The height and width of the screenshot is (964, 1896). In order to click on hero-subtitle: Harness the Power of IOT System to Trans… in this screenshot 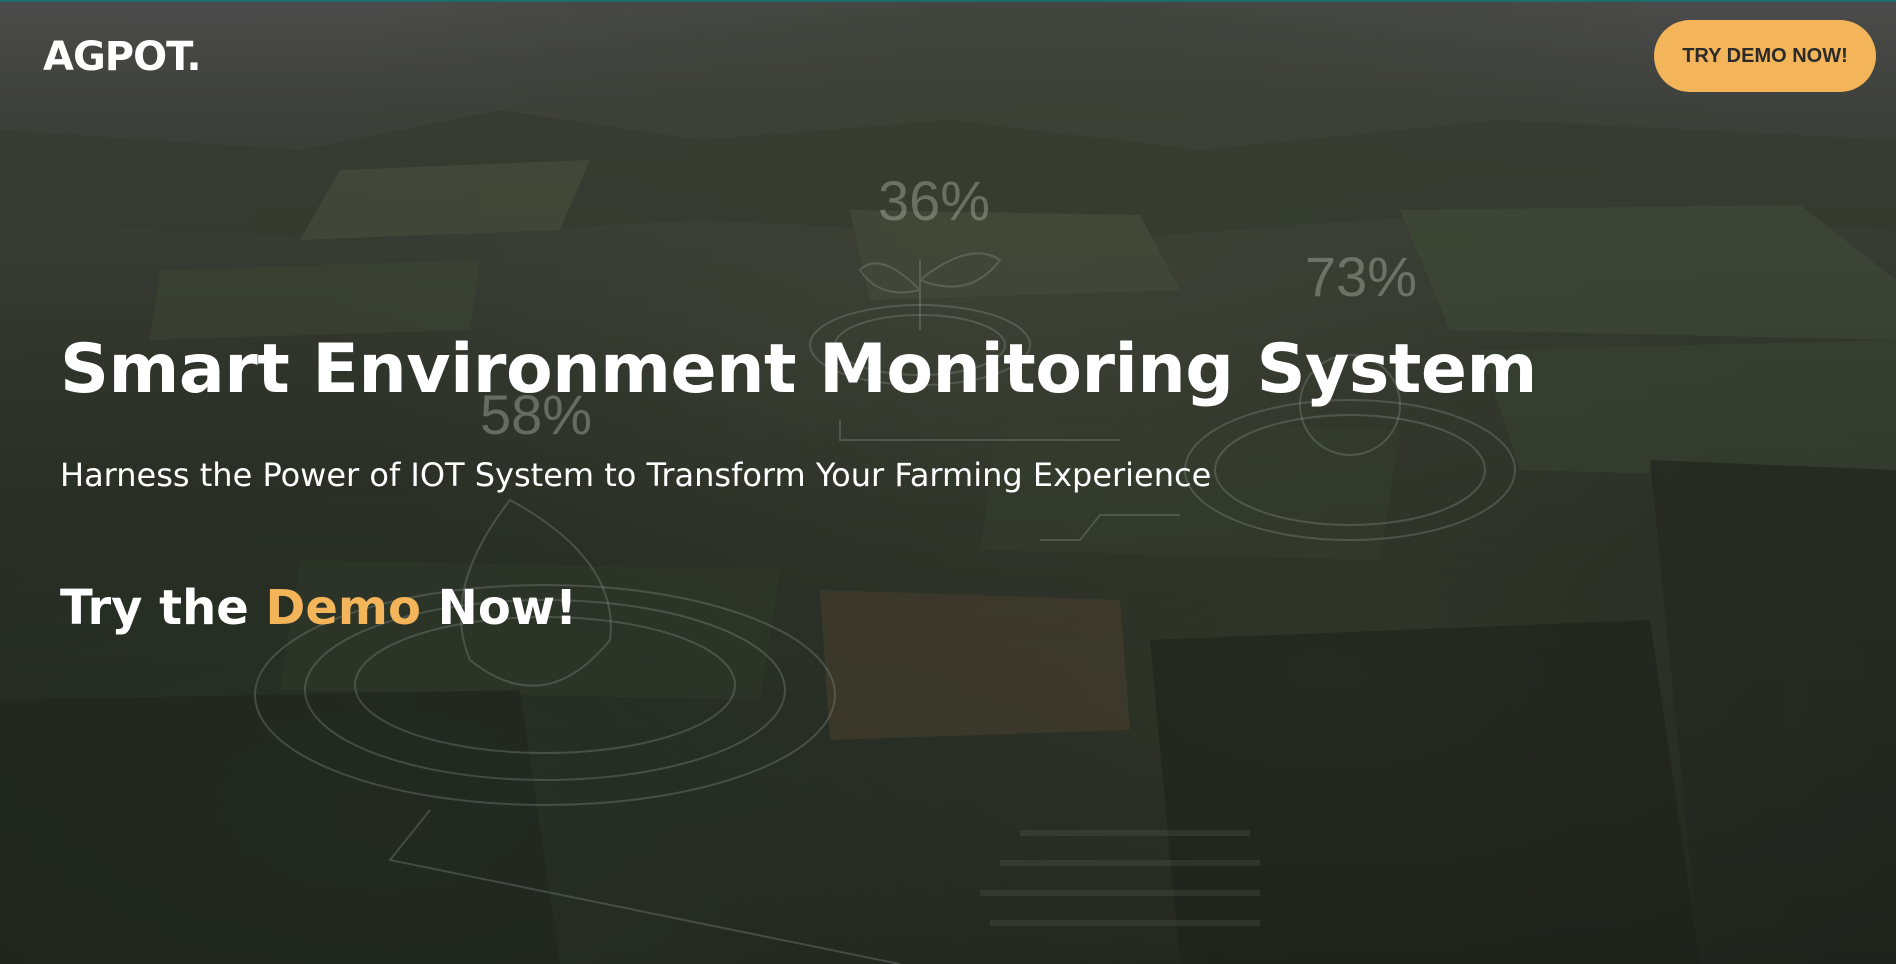, I will do `click(636, 475)`.